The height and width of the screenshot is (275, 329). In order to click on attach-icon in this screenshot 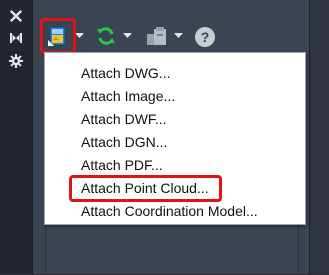, I will do `click(57, 36)`.